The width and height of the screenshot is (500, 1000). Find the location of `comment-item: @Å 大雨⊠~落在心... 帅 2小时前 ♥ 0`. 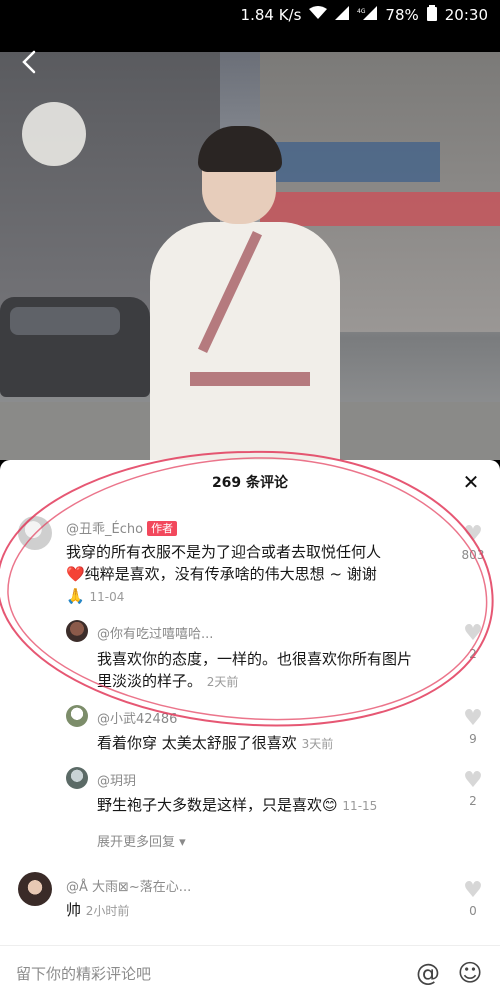

comment-item: @Å 大雨⊠~落在心... 帅 2小时前 ♥ 0 is located at coordinates (250, 903).